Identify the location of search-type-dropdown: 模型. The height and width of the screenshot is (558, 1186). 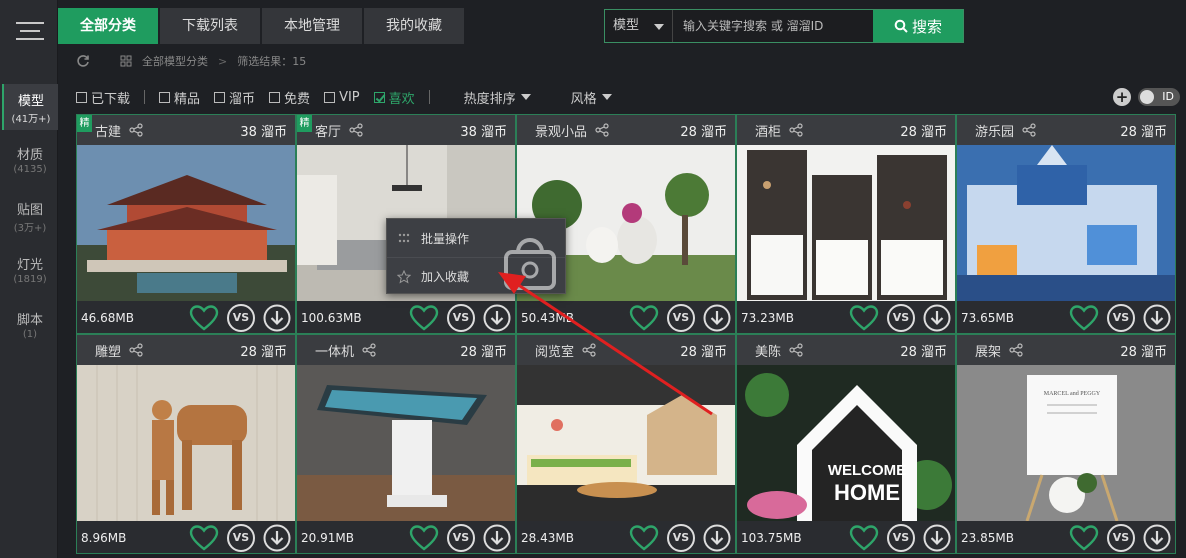
(639, 26).